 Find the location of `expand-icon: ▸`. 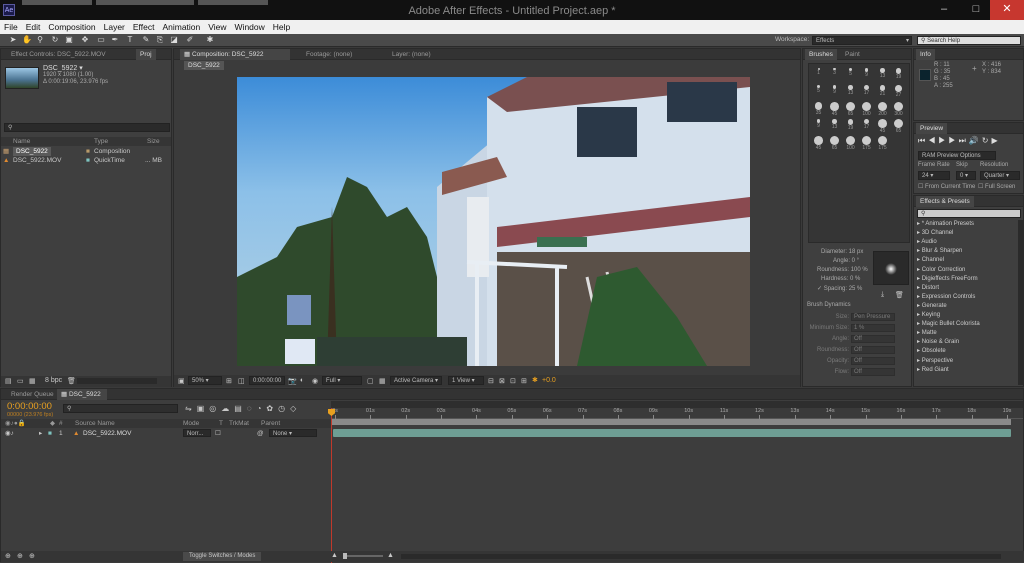

expand-icon: ▸ is located at coordinates (40, 433).